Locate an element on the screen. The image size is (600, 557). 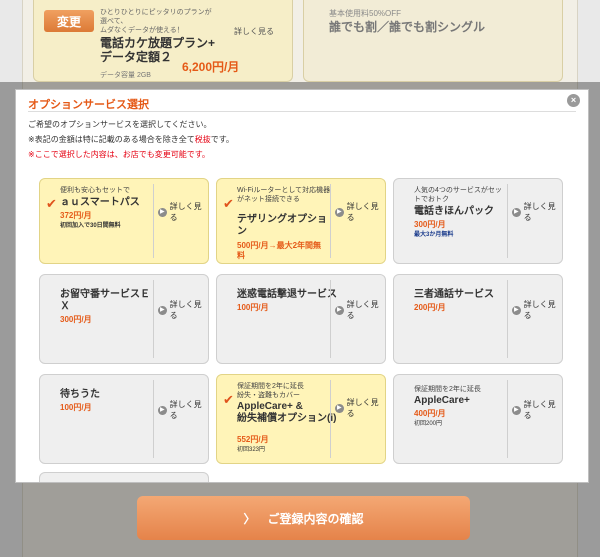
option-card-machiuta: 待ちうた 100円/月 ▶ 詳しく見る is located at coordinates (124, 419).